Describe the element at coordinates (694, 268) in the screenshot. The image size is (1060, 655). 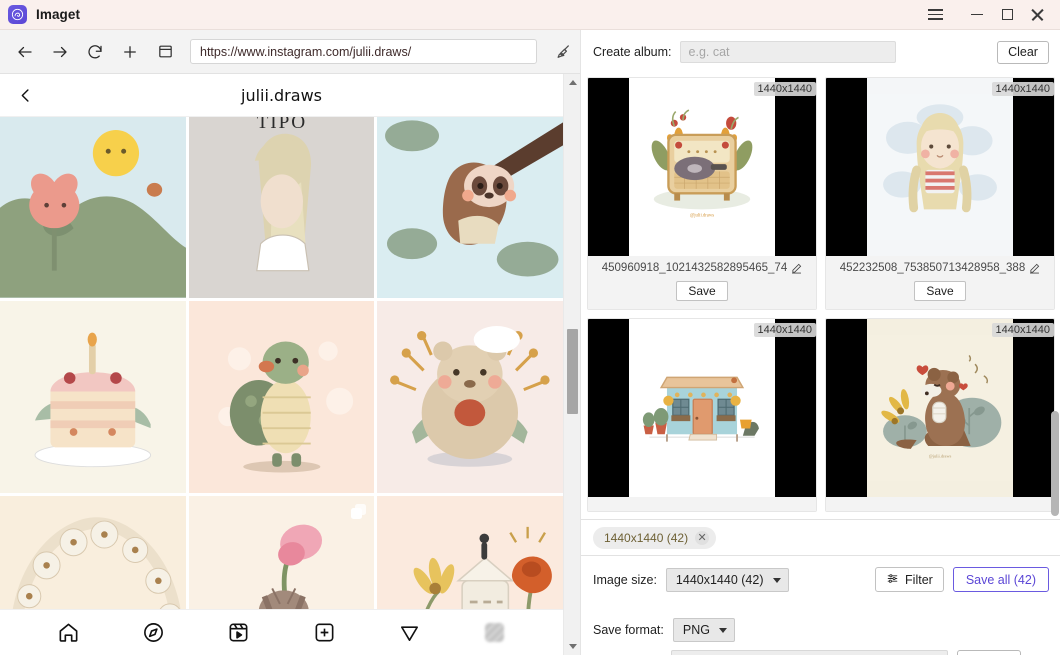
I see `result-filename: 450960918_1021432582895465_74` at that location.